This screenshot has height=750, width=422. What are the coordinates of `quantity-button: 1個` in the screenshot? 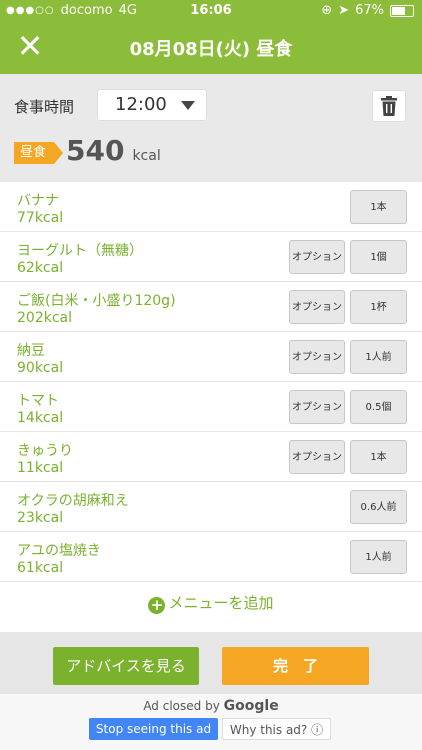 It's located at (378, 257).